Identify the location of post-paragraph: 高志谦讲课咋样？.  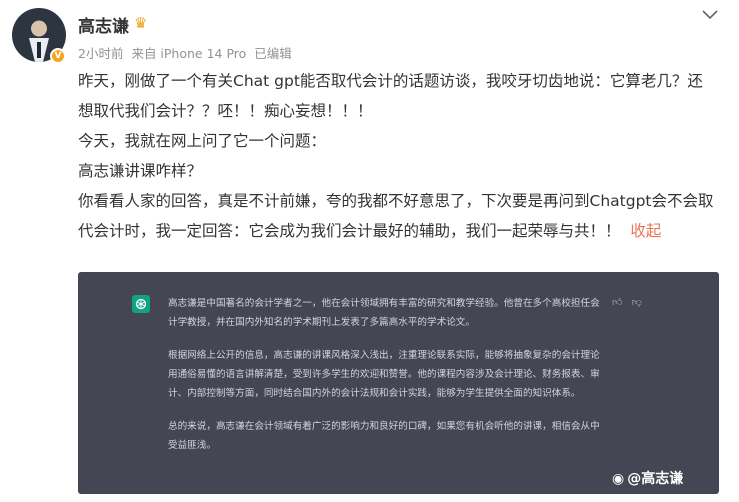
(140, 171).